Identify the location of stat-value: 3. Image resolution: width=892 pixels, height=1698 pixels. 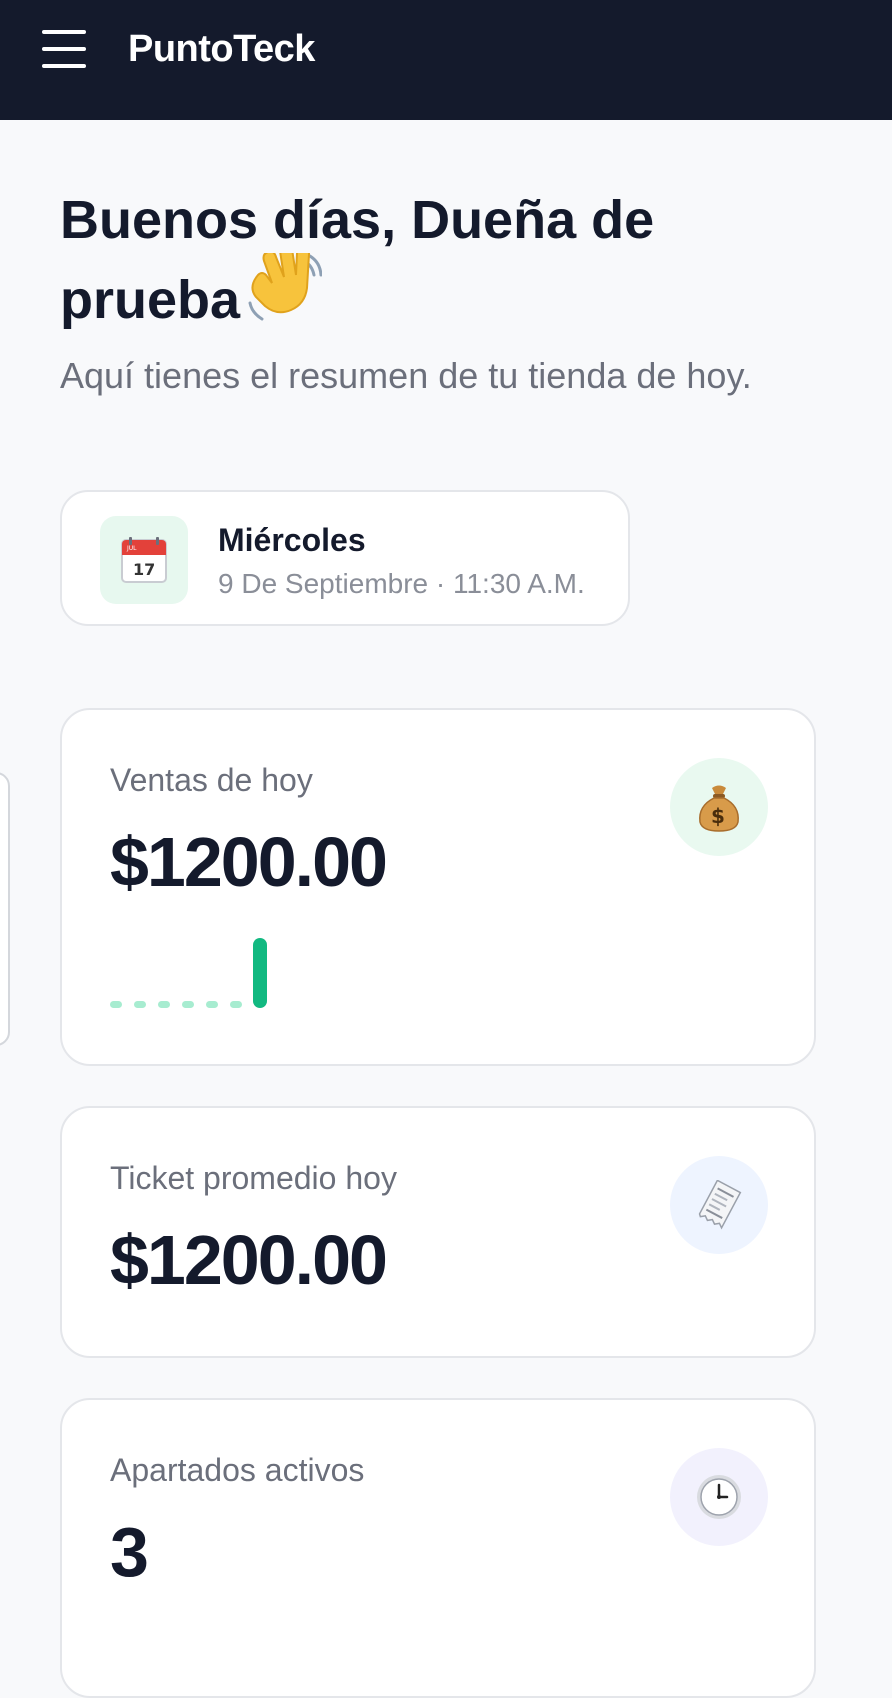
(129, 1552).